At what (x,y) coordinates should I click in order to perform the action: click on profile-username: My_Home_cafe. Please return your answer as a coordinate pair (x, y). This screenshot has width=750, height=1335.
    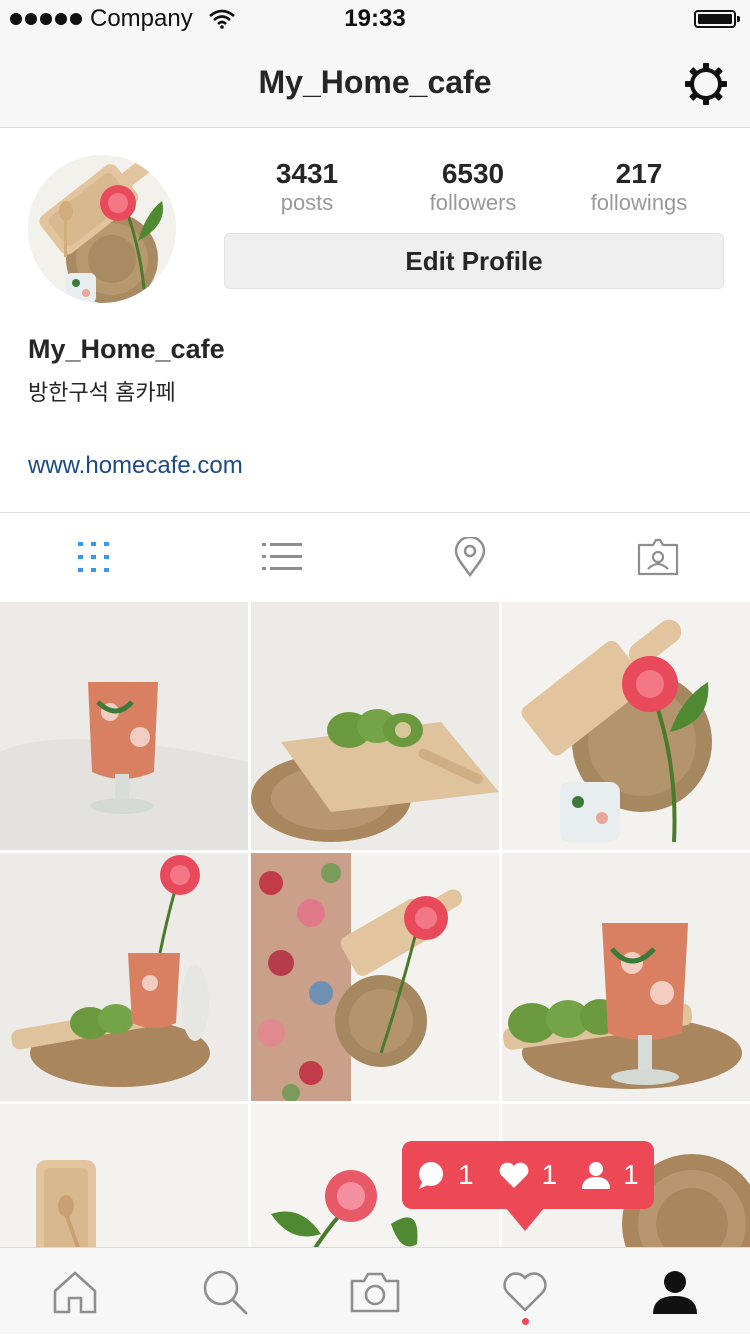
    Looking at the image, I should click on (126, 349).